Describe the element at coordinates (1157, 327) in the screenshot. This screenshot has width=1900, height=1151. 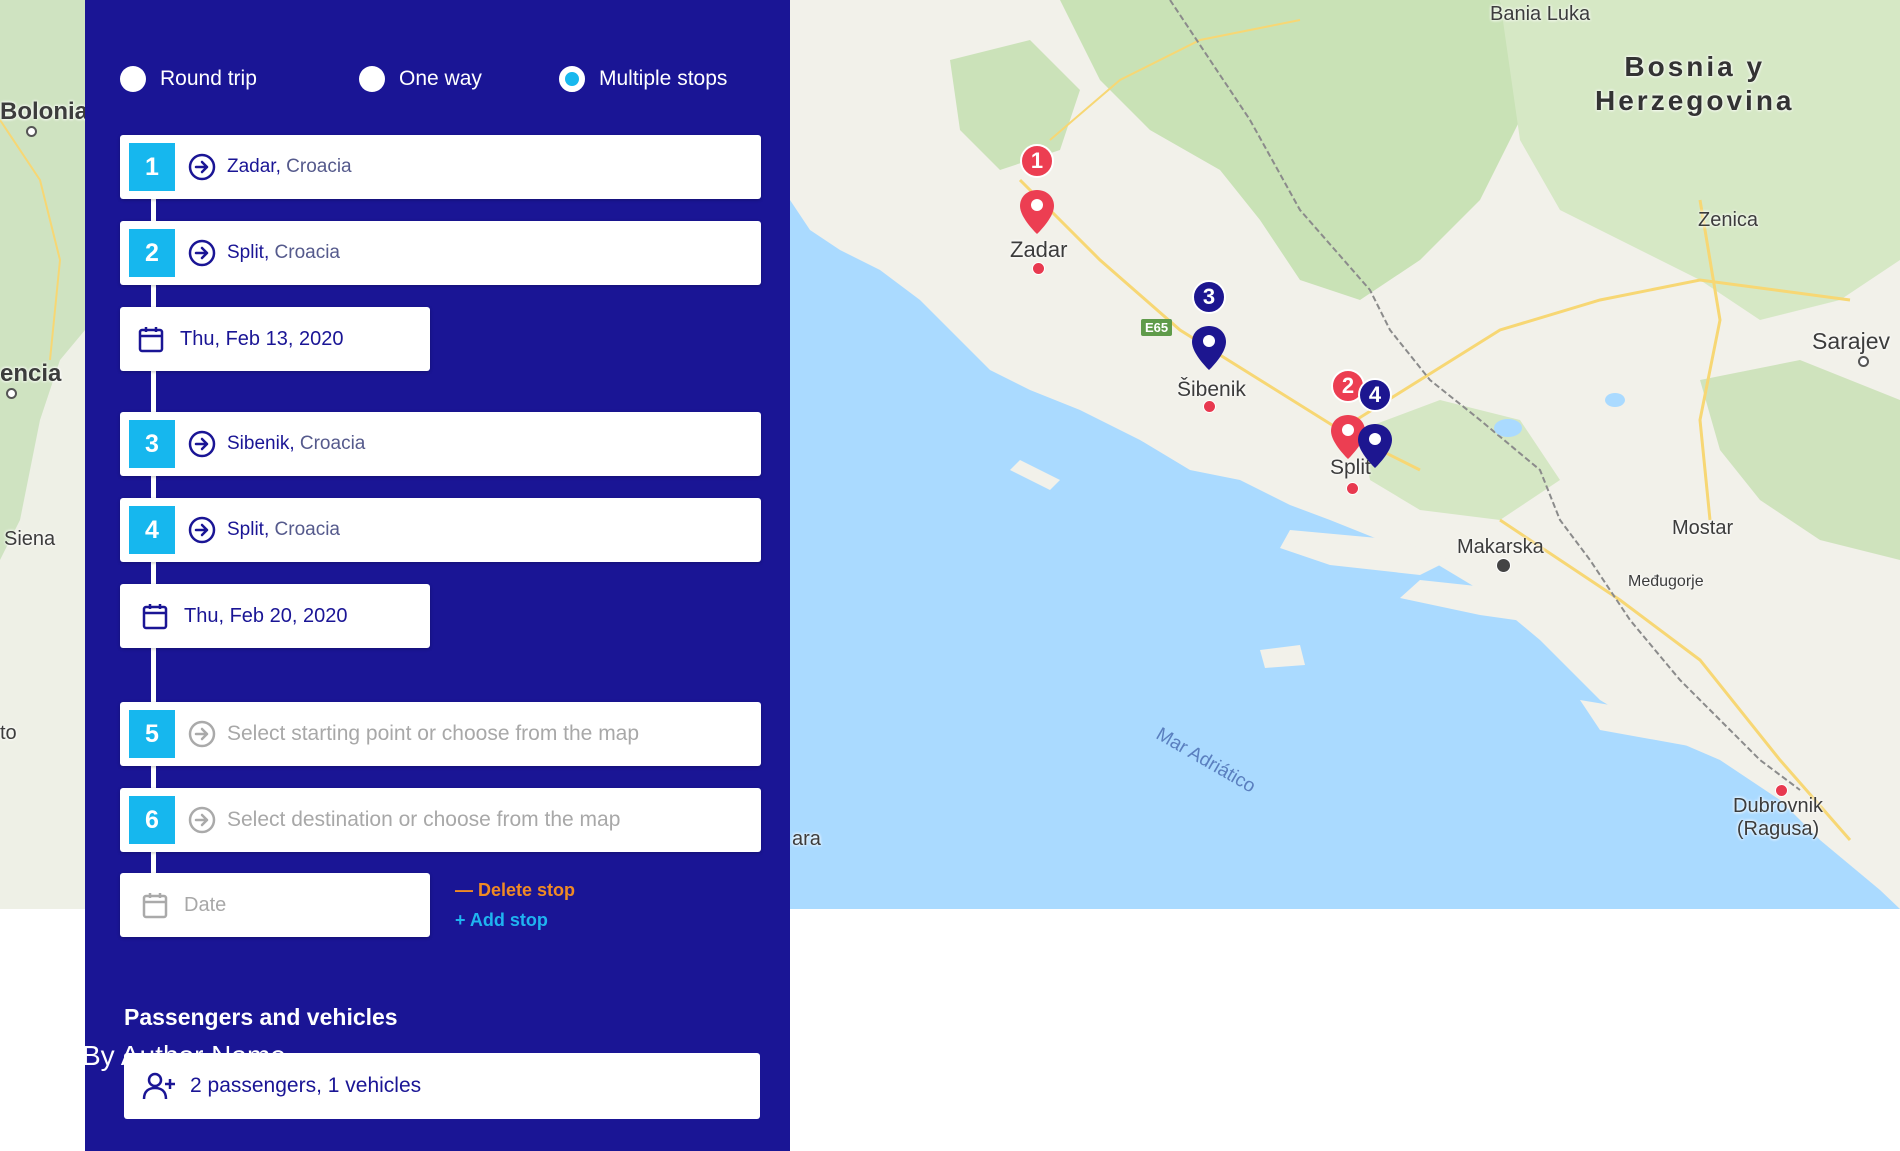
I see `road-shield-e65: E65` at that location.